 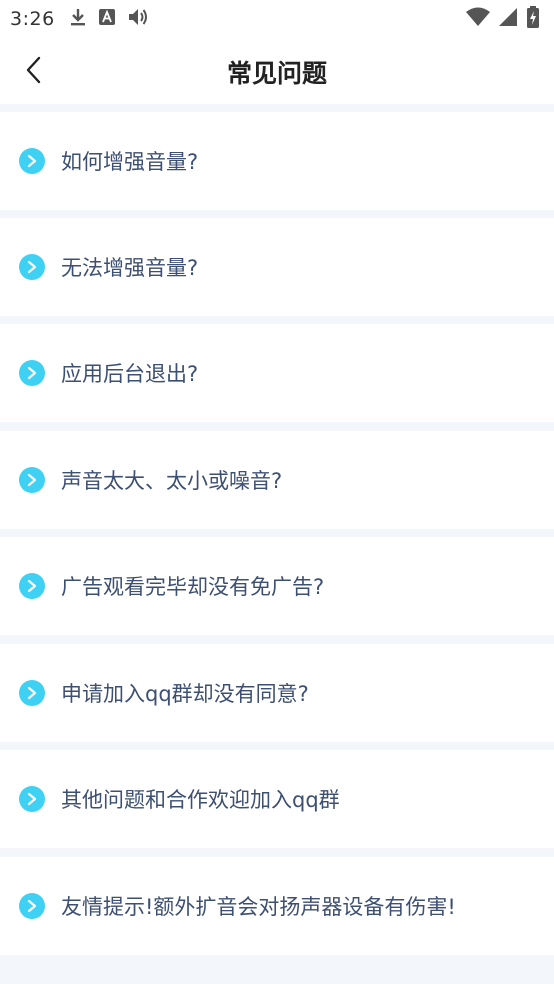 I want to click on faq-label: 声音太大、太小或噪音?, so click(x=172, y=481).